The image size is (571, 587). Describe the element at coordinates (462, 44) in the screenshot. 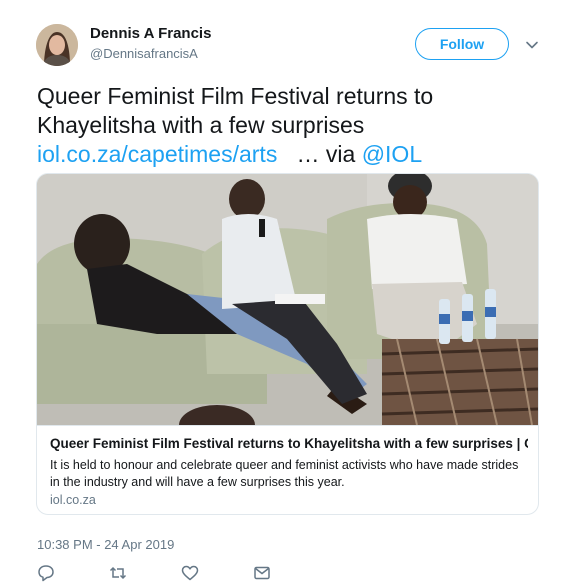

I see `follow-button: Follow` at that location.